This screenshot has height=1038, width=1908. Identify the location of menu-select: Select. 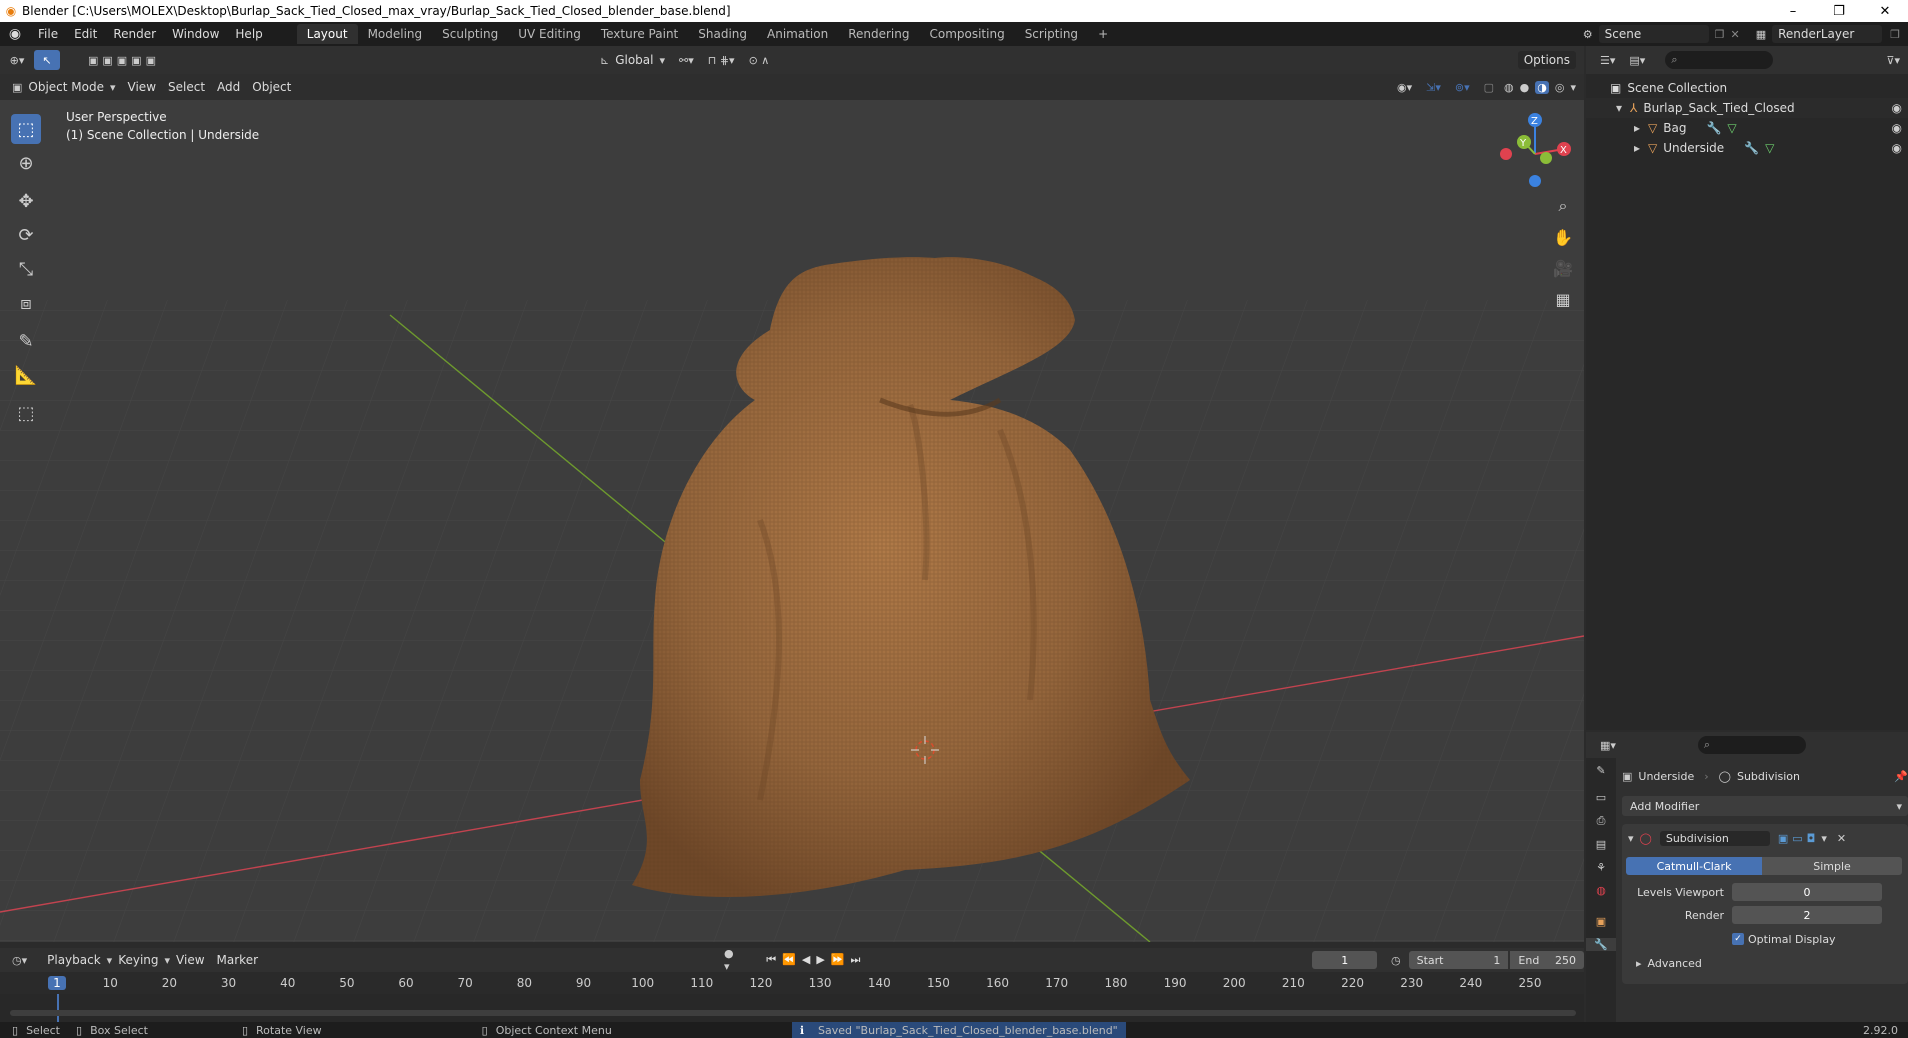
(186, 87).